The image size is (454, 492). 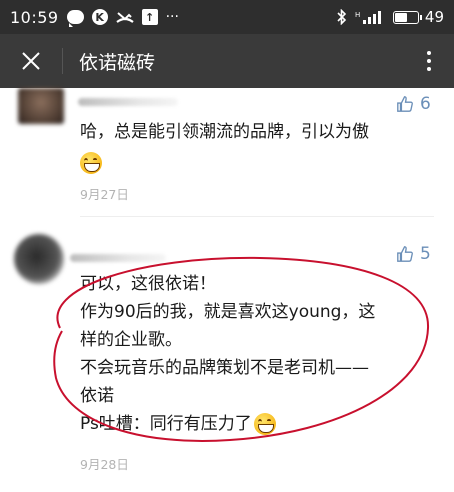 I want to click on status-bar: 10:59 K ↑ ··· H 49, so click(x=227, y=17).